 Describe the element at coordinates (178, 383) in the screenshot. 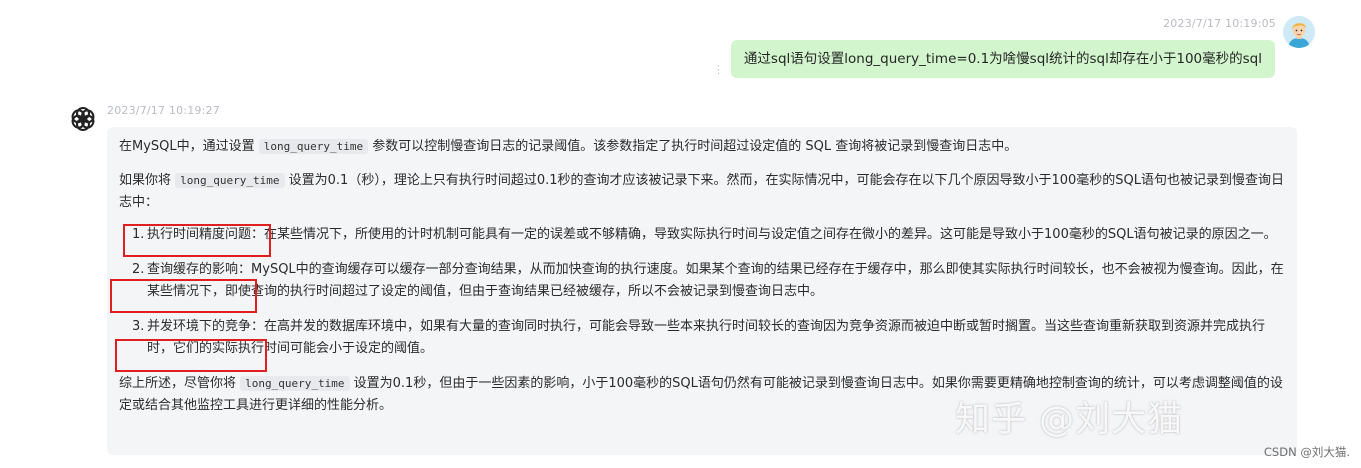

I see `paragraph-text: 综上所述，尽管你将` at that location.